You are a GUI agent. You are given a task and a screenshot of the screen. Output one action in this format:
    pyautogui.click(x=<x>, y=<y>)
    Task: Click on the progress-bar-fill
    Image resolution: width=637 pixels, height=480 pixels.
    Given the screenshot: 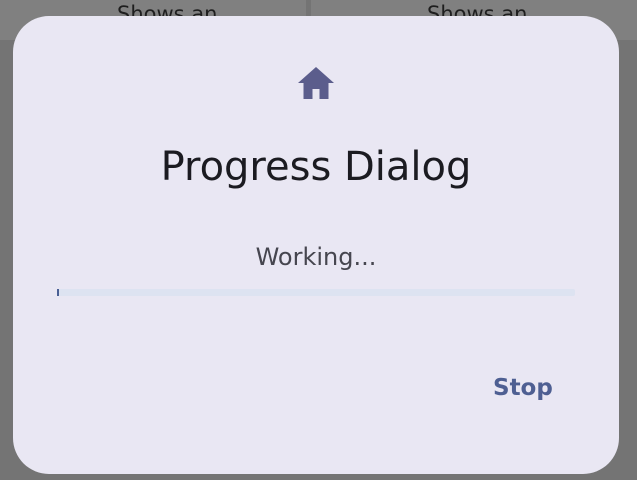 What is the action you would take?
    pyautogui.click(x=58, y=292)
    